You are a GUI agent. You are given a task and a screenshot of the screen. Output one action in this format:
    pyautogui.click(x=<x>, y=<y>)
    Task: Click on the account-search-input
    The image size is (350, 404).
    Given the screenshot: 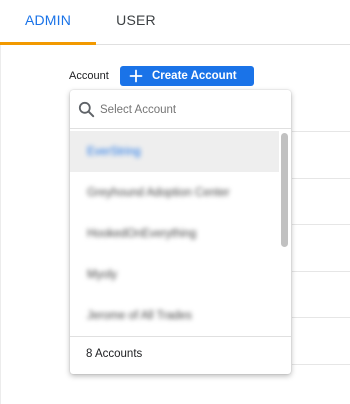 What is the action you would take?
    pyautogui.click(x=190, y=110)
    